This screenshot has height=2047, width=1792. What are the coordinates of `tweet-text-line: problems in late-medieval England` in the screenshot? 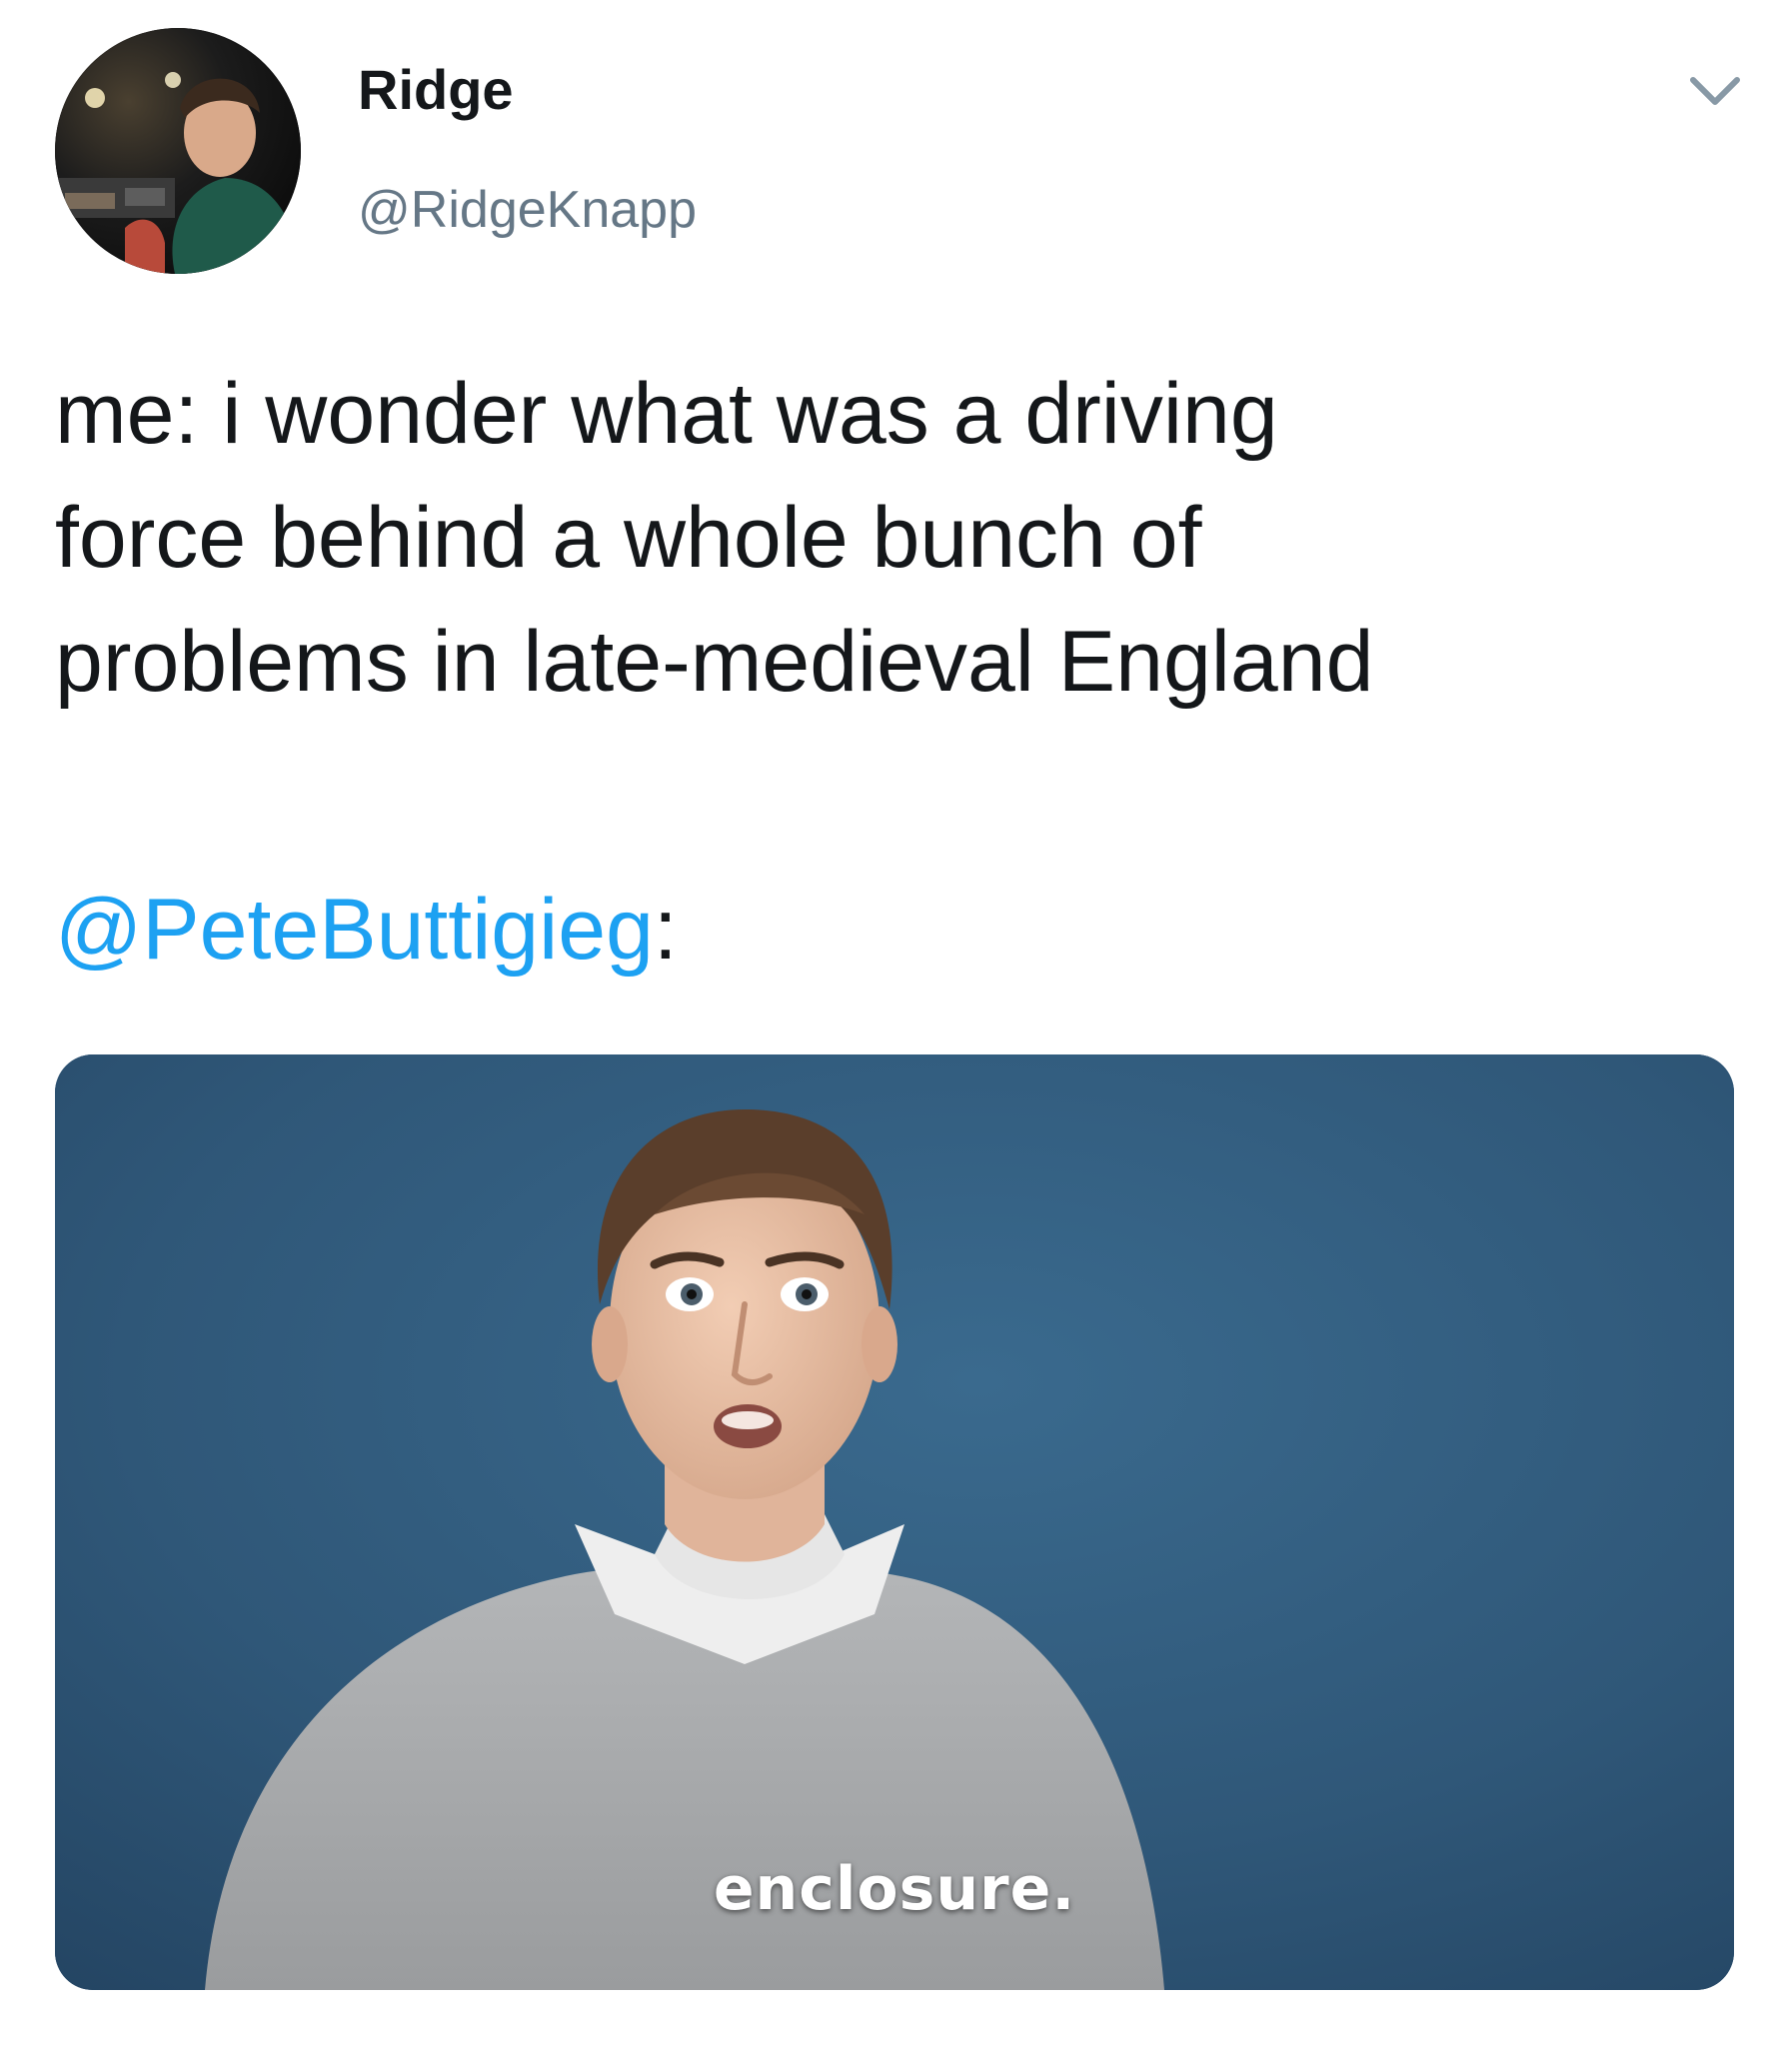 It's located at (715, 662).